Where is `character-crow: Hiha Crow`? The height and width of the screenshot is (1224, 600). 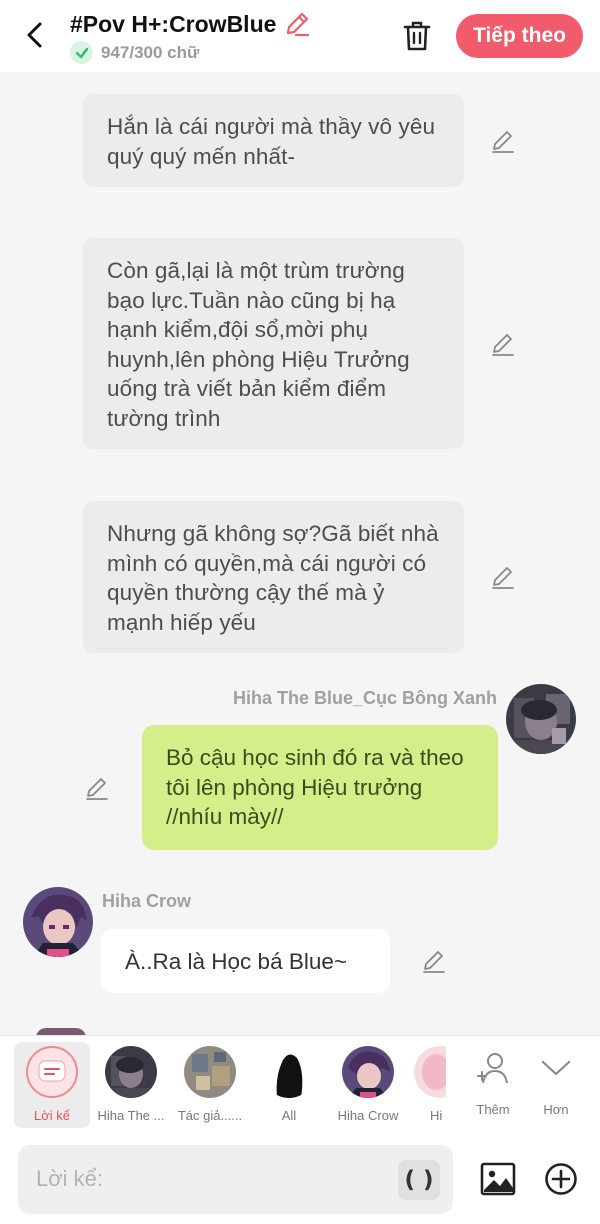
character-crow: Hiha Crow is located at coordinates (368, 1086).